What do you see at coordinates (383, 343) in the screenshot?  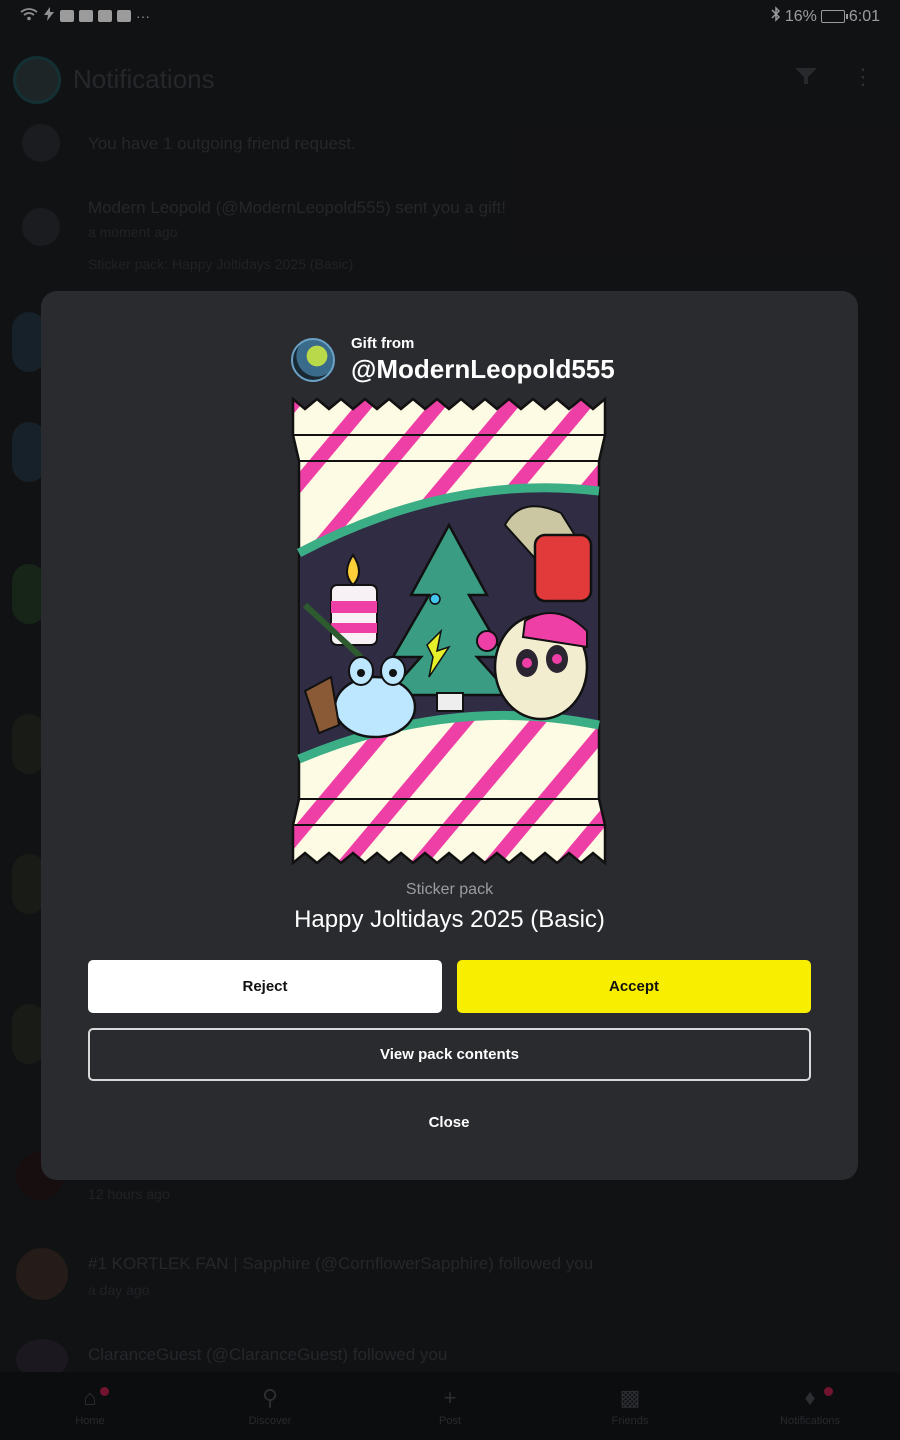 I see `gift-from-label: Gift from` at bounding box center [383, 343].